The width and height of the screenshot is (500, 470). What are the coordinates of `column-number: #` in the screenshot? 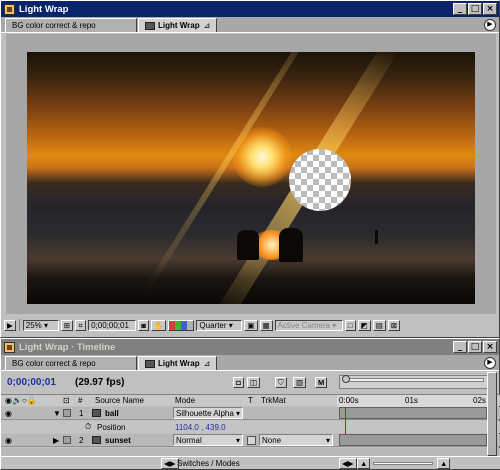 It's located at (80, 400).